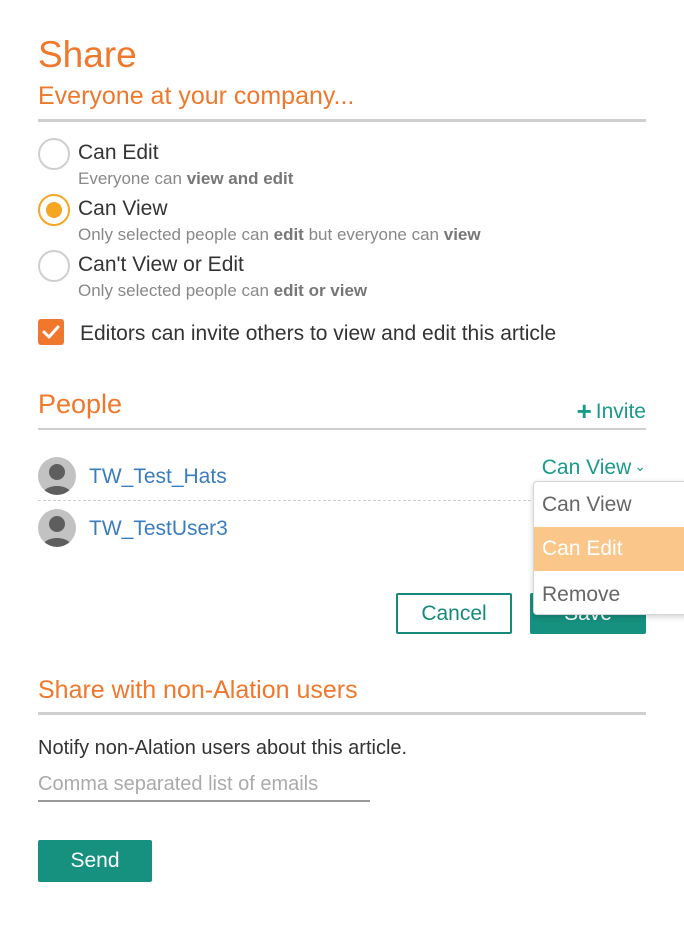 This screenshot has height=942, width=684. I want to click on person-name-link: TW_Test_Hats, so click(158, 477).